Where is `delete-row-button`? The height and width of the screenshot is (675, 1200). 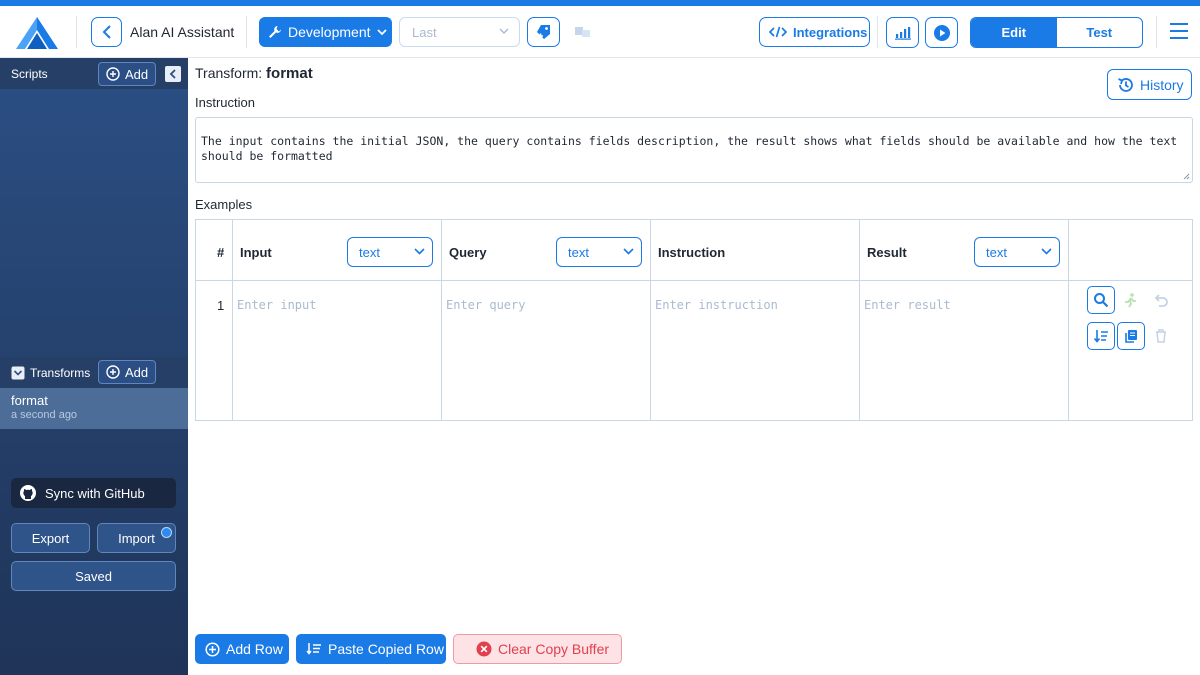 delete-row-button is located at coordinates (1161, 336).